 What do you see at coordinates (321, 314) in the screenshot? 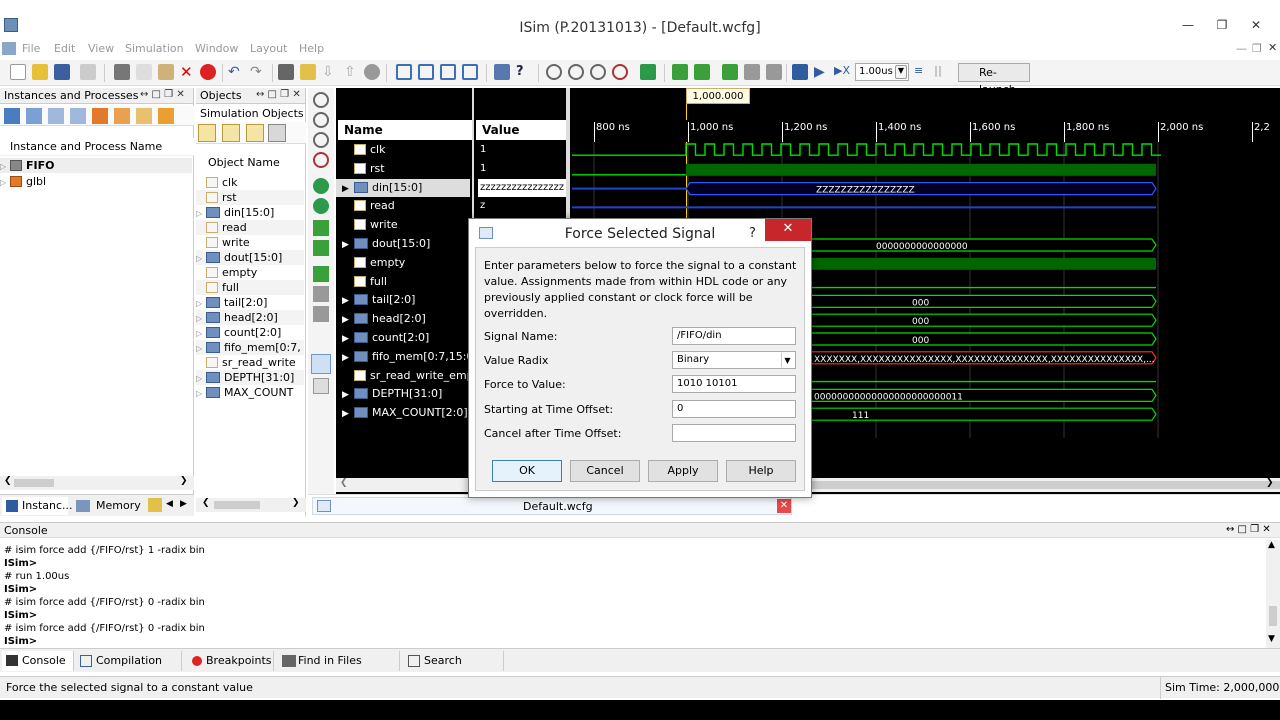
I see `next-marker-icon` at bounding box center [321, 314].